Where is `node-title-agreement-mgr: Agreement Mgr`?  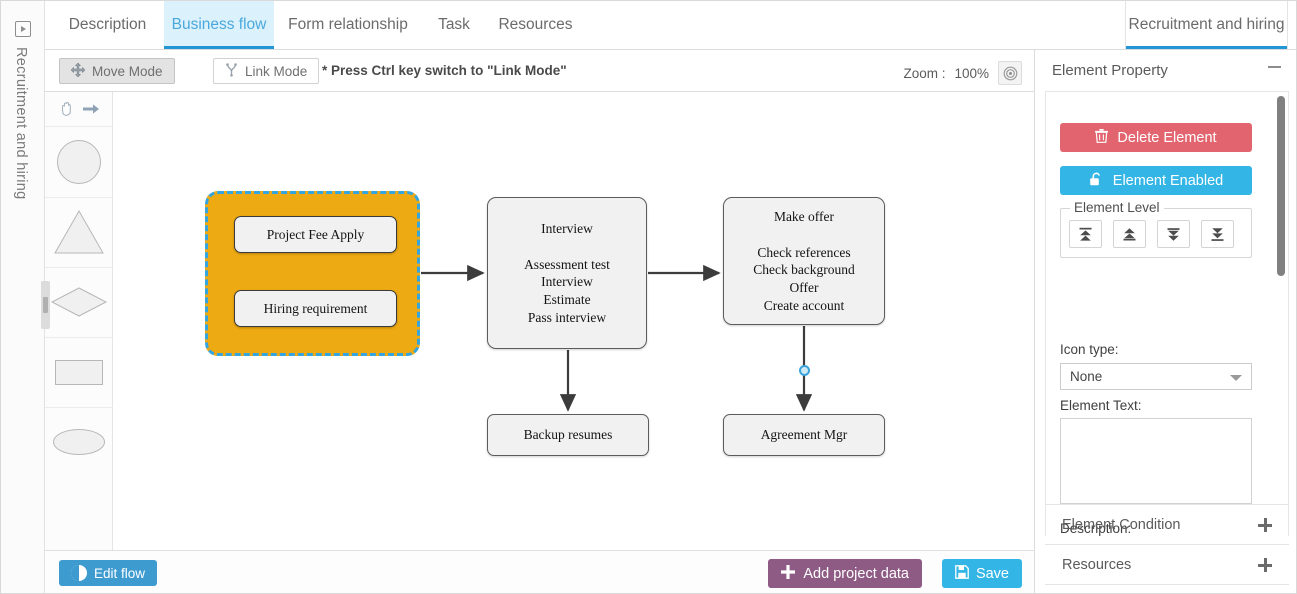 node-title-agreement-mgr: Agreement Mgr is located at coordinates (804, 434).